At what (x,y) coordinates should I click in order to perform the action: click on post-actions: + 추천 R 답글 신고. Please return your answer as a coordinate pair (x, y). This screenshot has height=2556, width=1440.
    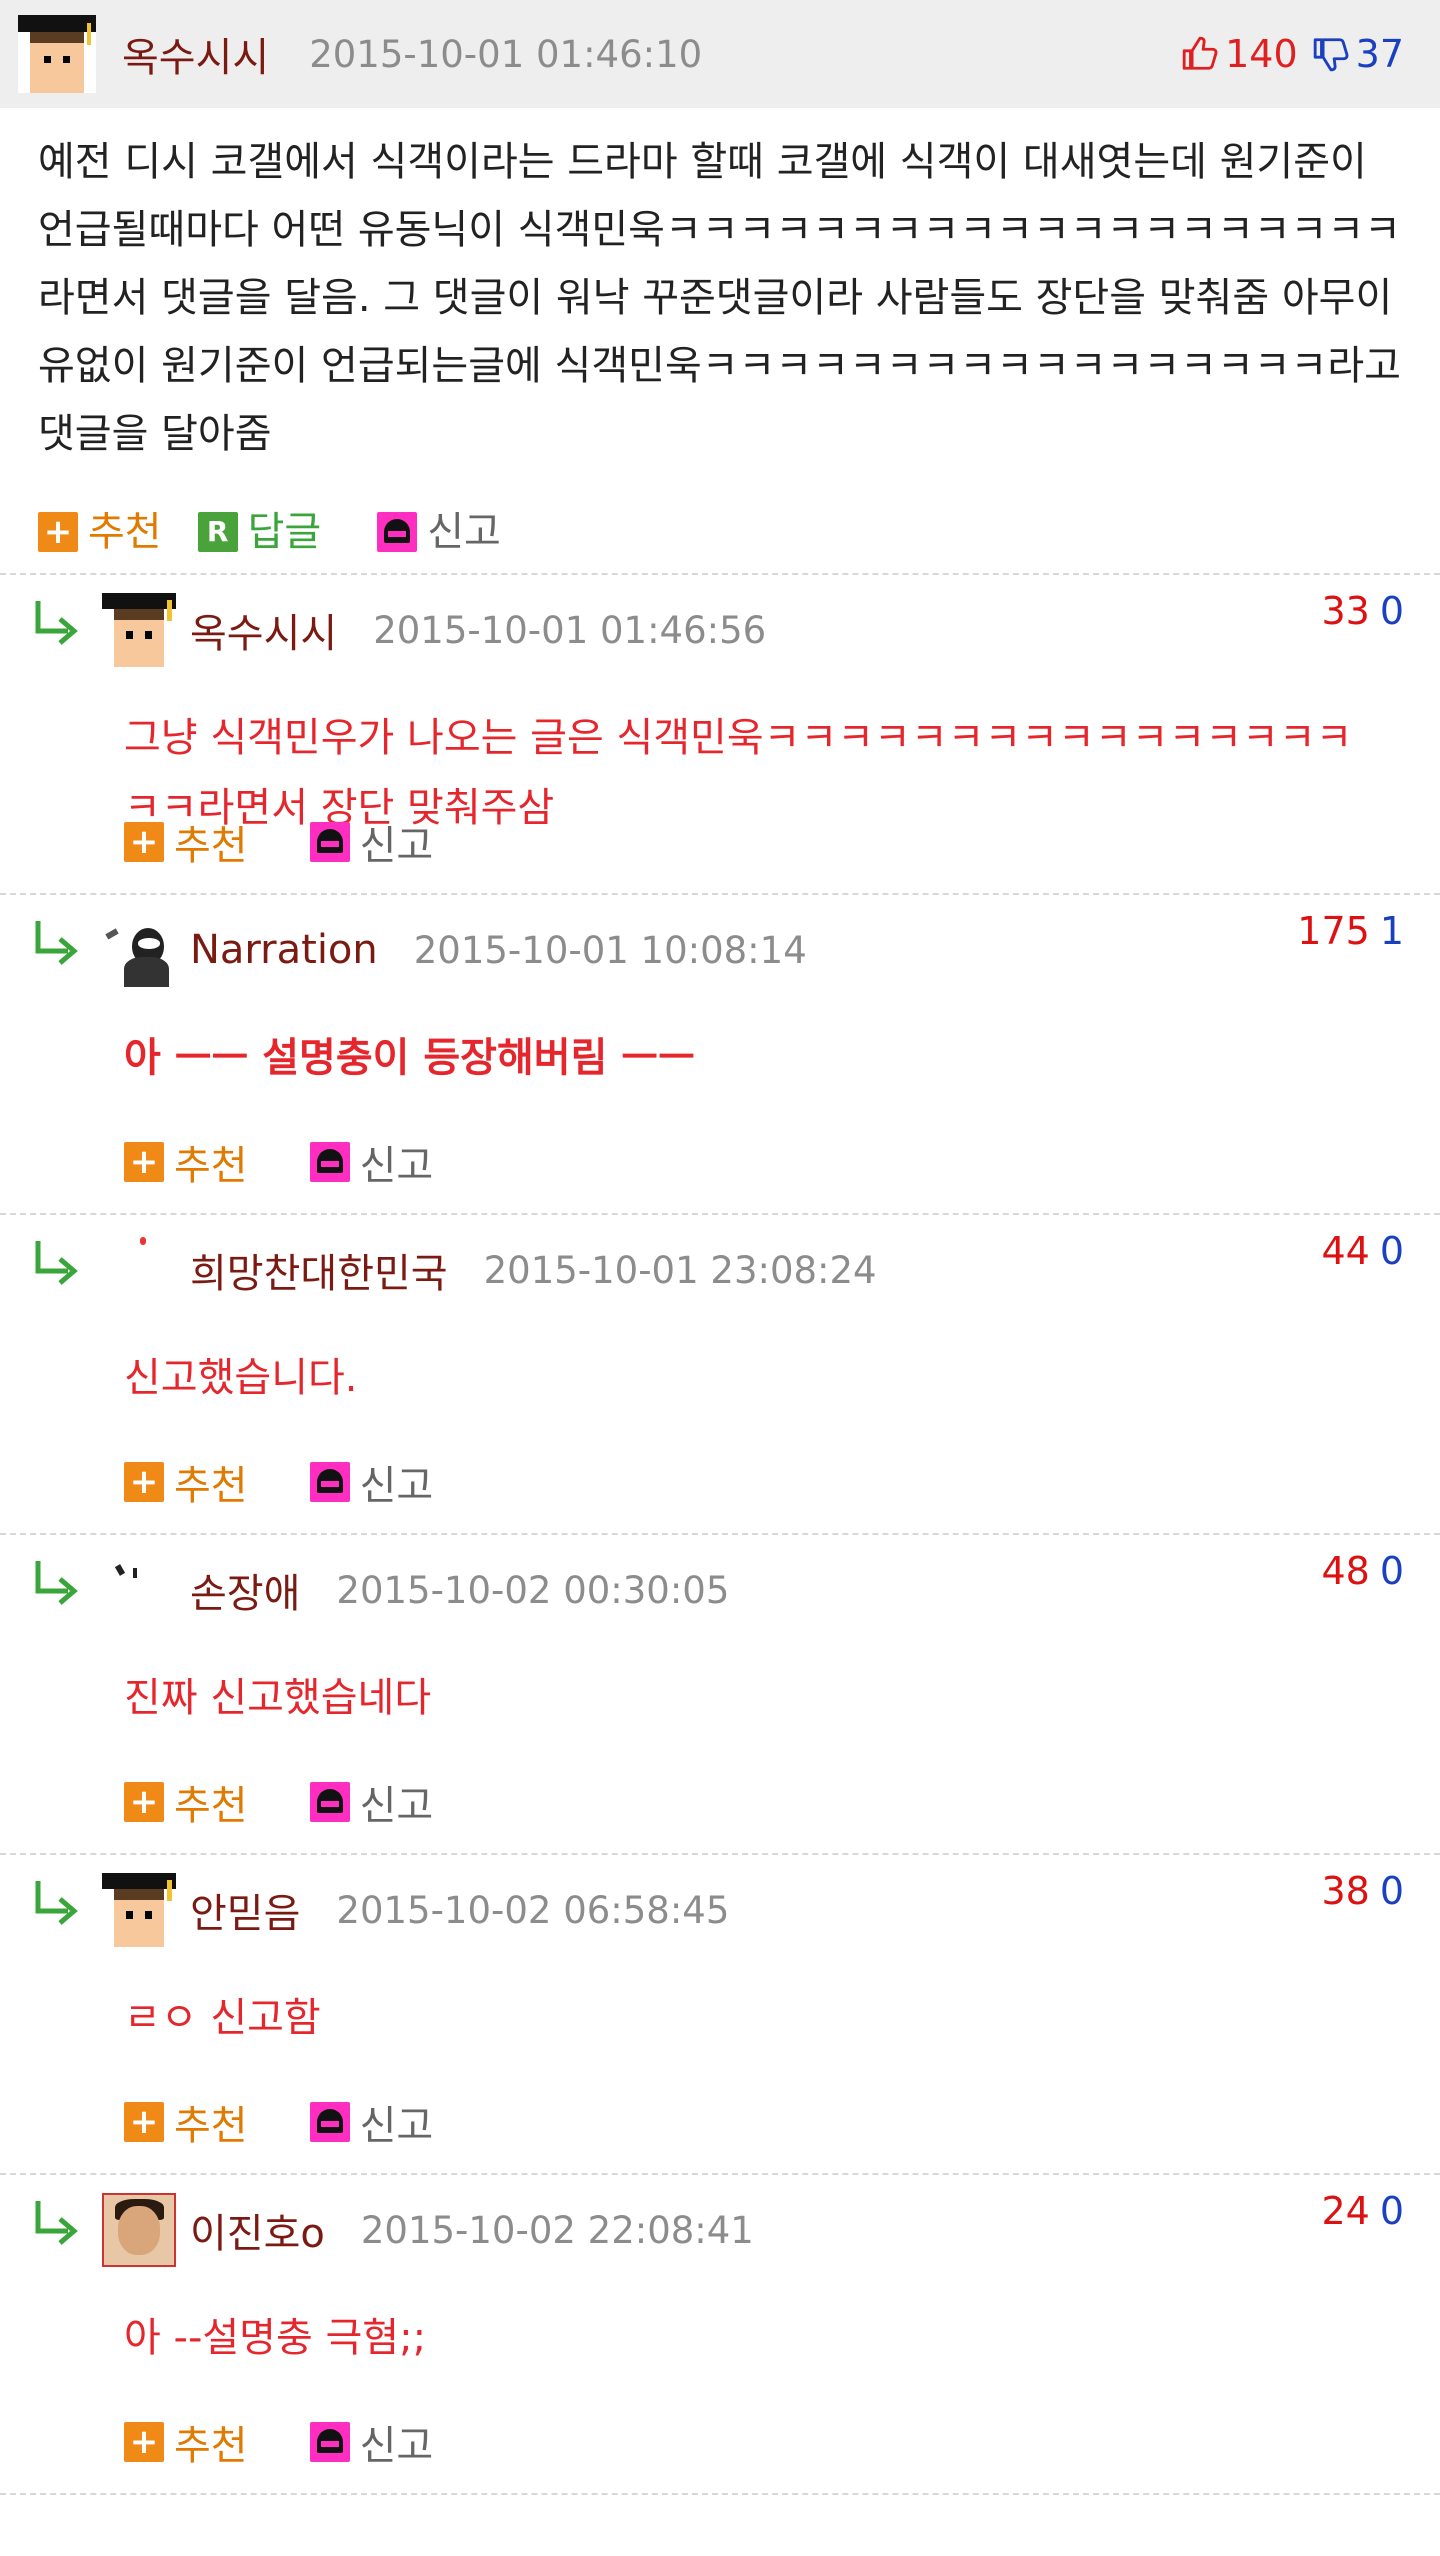
    Looking at the image, I should click on (269, 532).